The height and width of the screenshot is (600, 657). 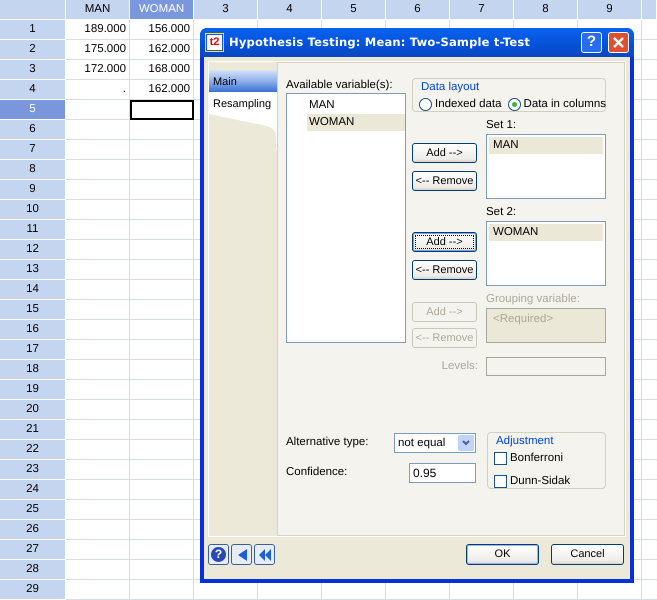 What do you see at coordinates (33, 450) in the screenshot?
I see `row-header: 22` at bounding box center [33, 450].